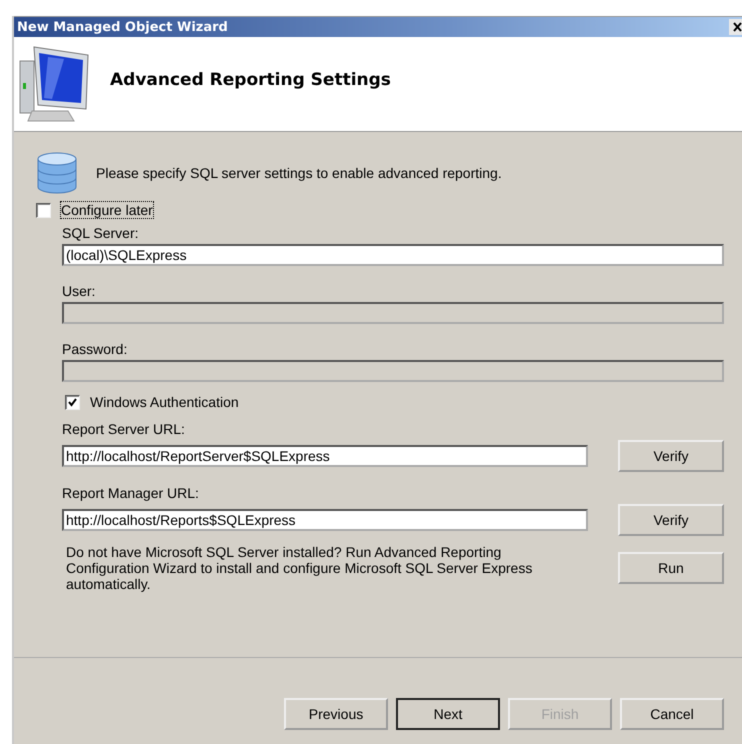 The height and width of the screenshot is (744, 742). I want to click on intro-text: Please specify SQL server settings to enable advanced reporting., so click(299, 173).